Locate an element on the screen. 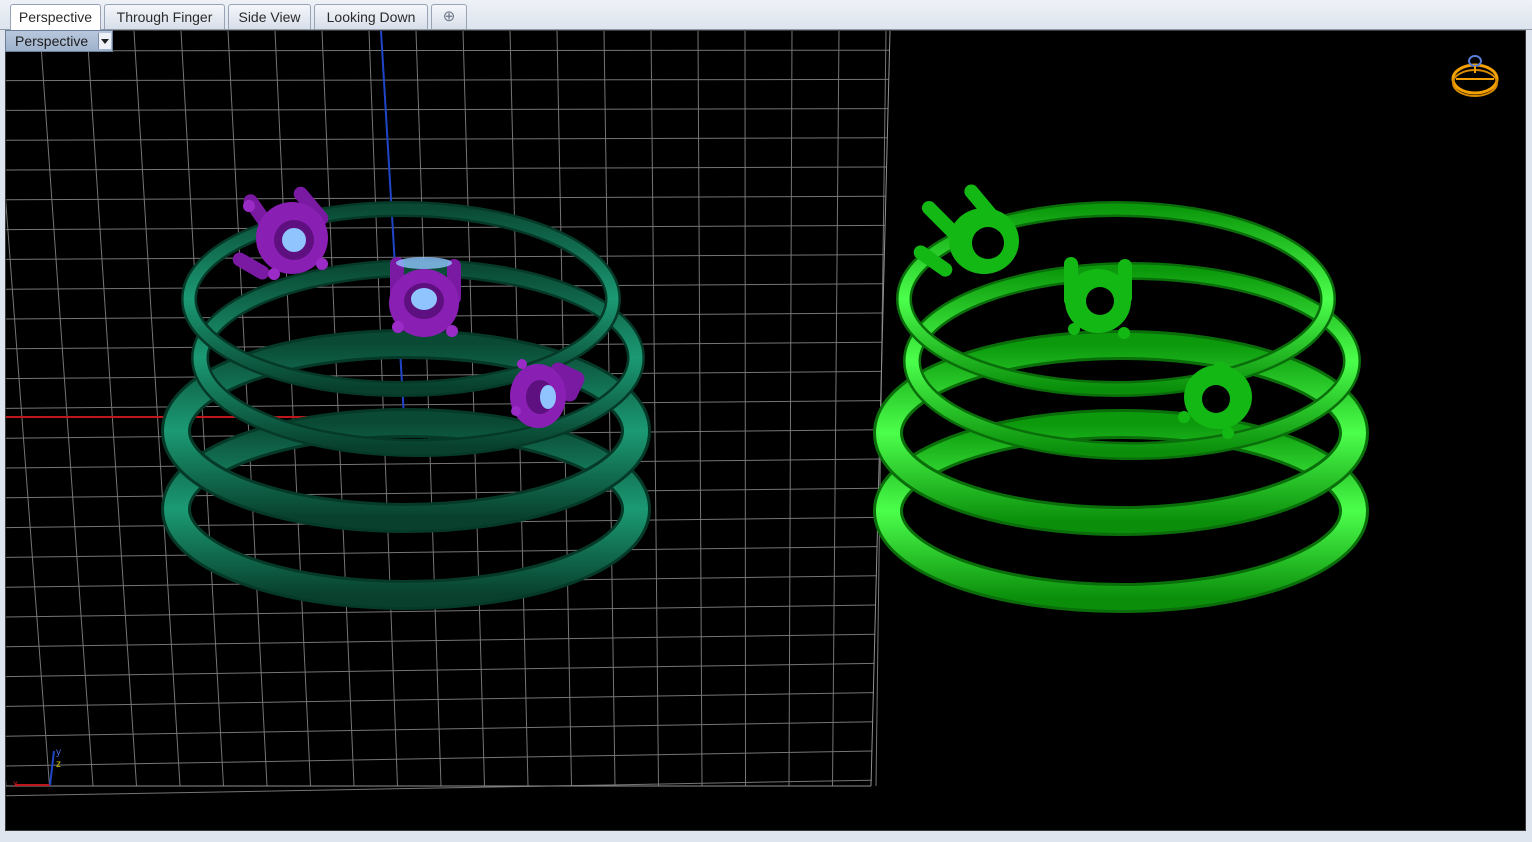 This screenshot has width=1532, height=842. tab-looking-down: Looking Down is located at coordinates (371, 16).